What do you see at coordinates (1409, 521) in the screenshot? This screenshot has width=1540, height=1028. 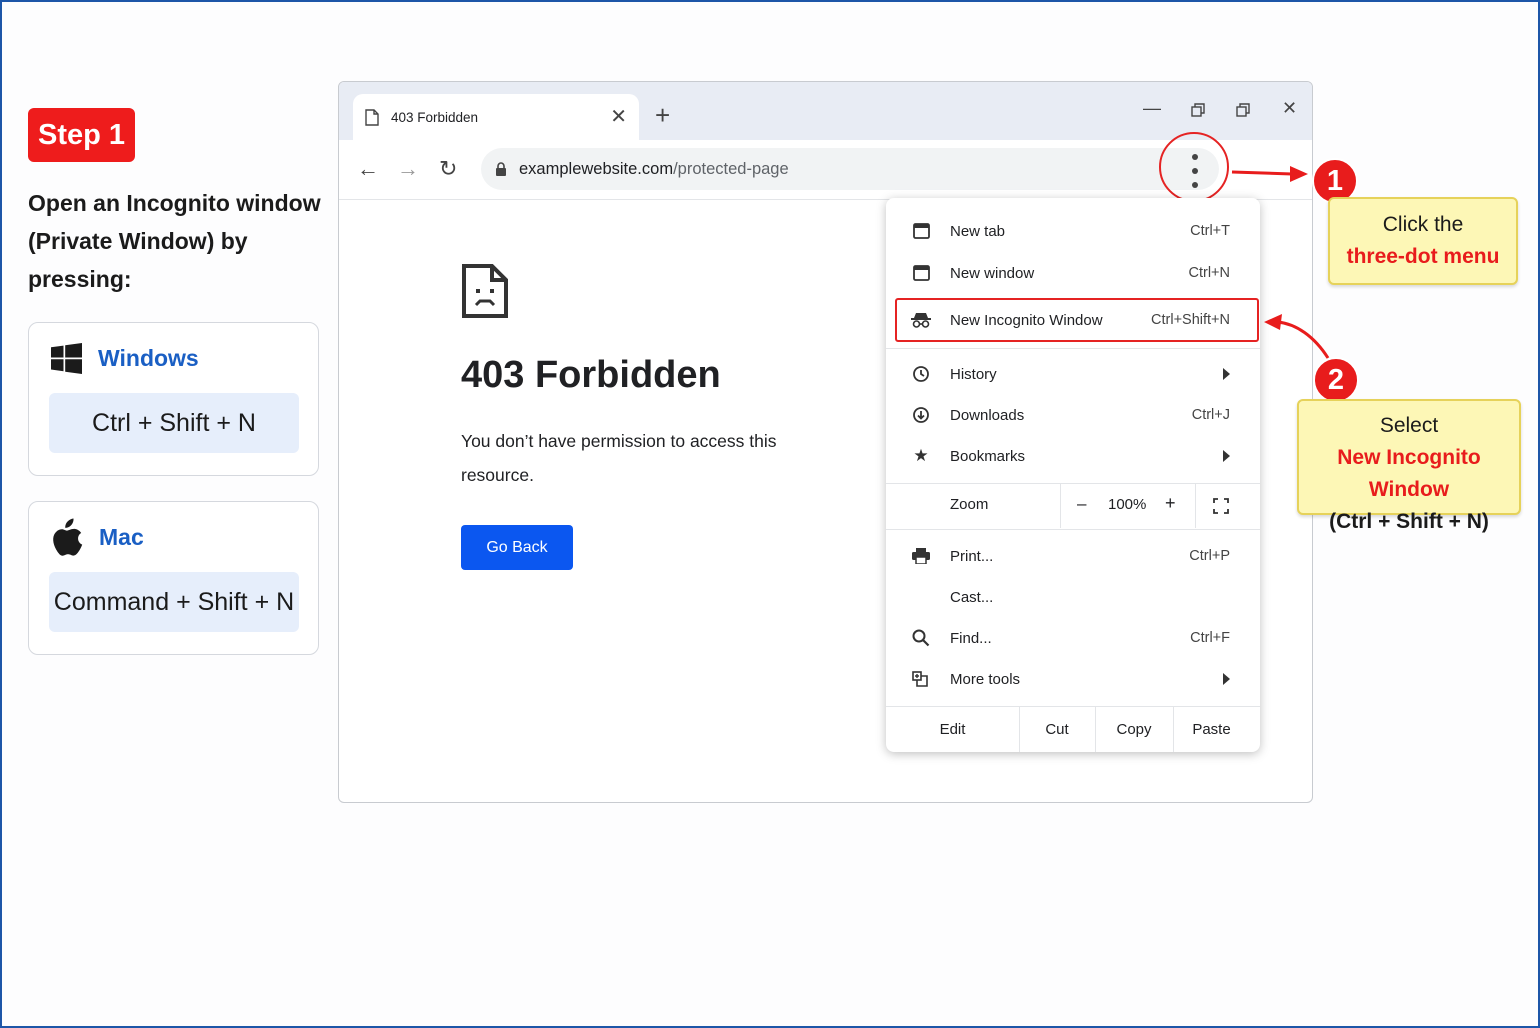 I see `callout-2-line3: (Ctrl + Shift + N)` at bounding box center [1409, 521].